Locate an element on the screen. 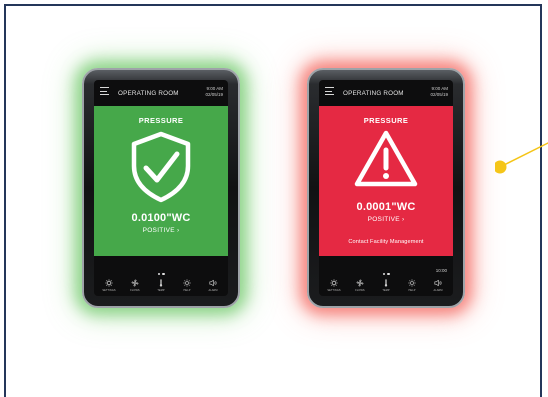 The width and height of the screenshot is (548, 397). callout-dot is located at coordinates (501, 167).